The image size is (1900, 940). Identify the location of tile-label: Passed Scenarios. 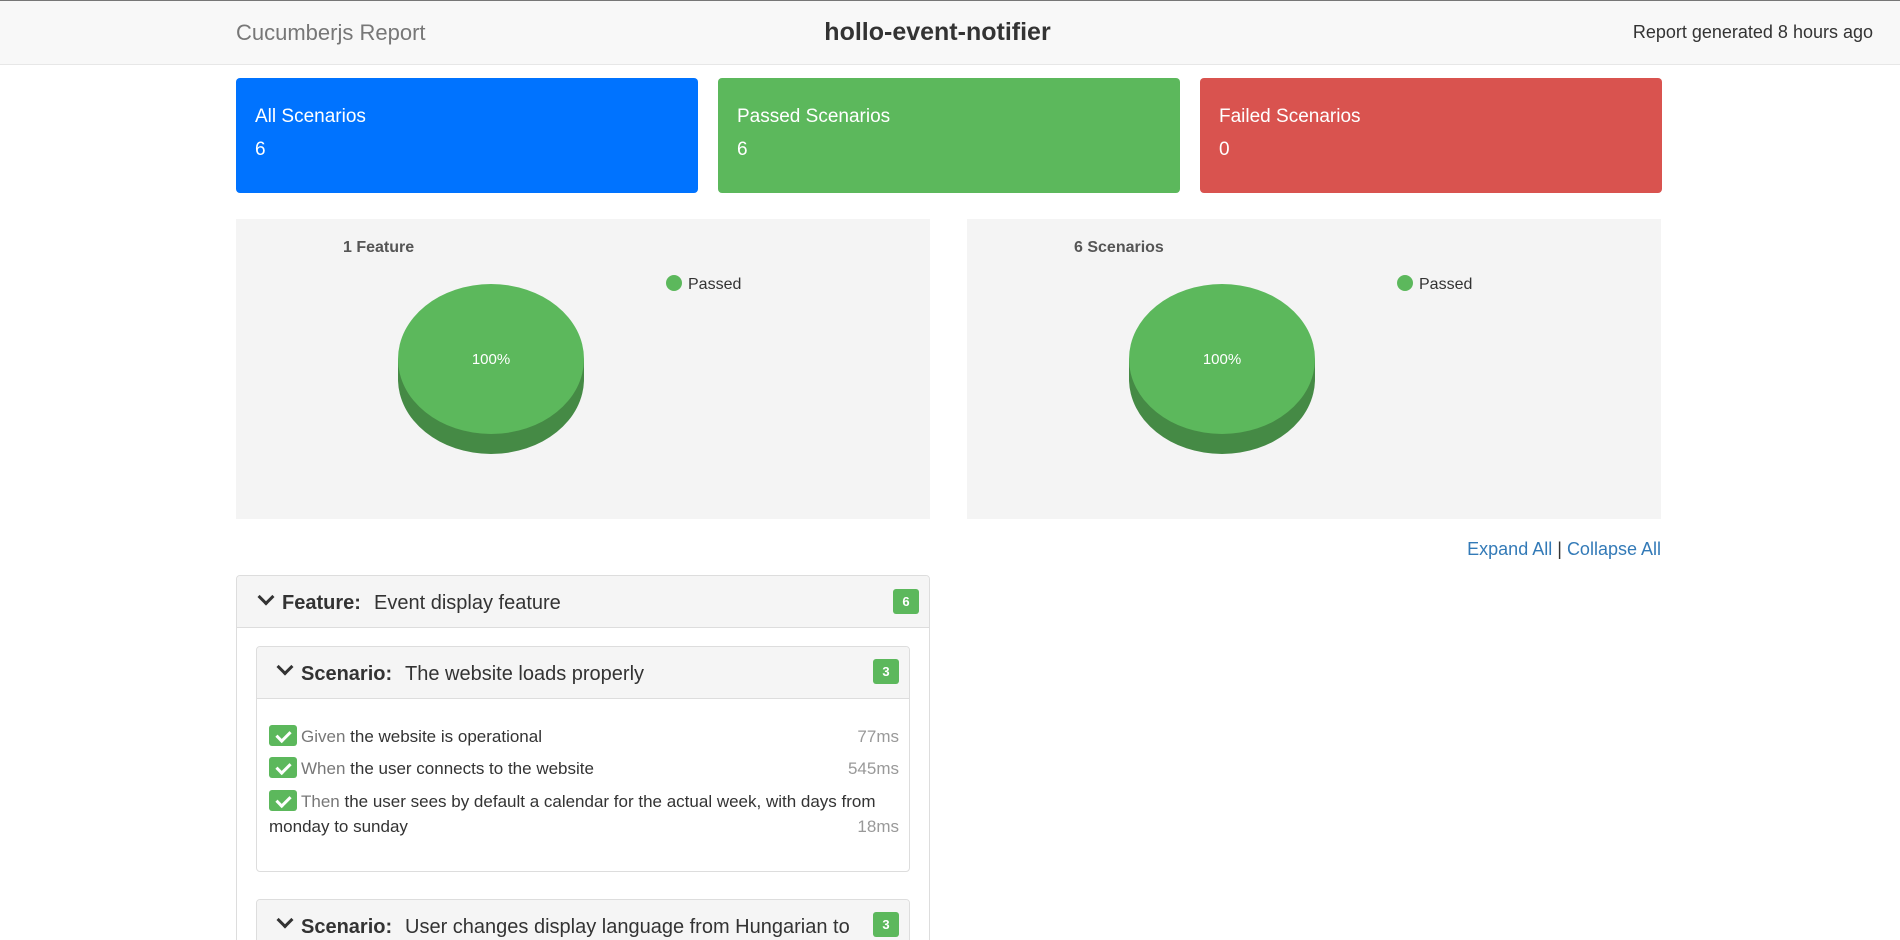
(814, 116).